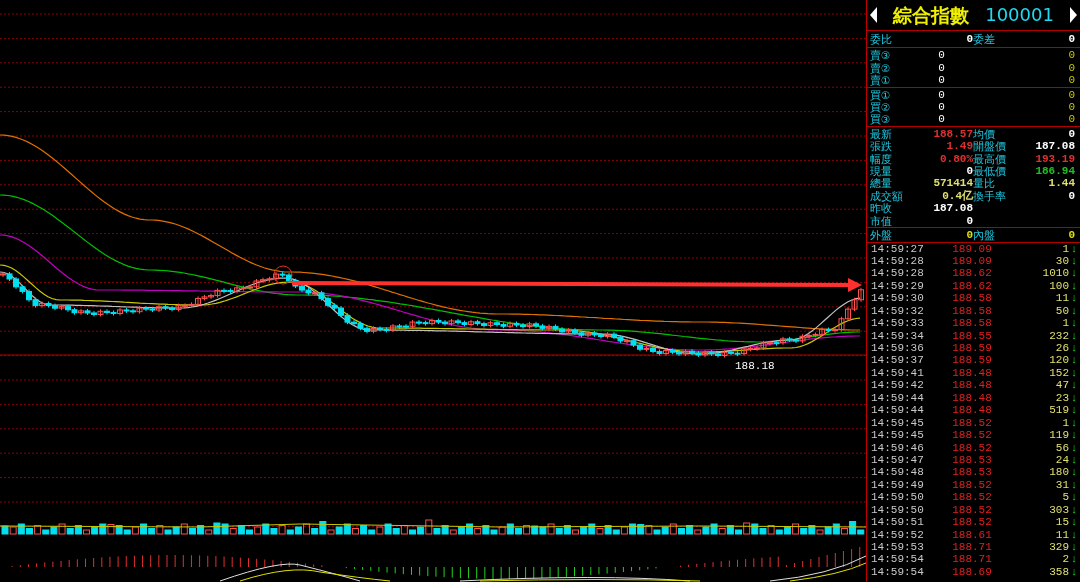  What do you see at coordinates (1065, 559) in the screenshot?
I see `tick-volume: 2` at bounding box center [1065, 559].